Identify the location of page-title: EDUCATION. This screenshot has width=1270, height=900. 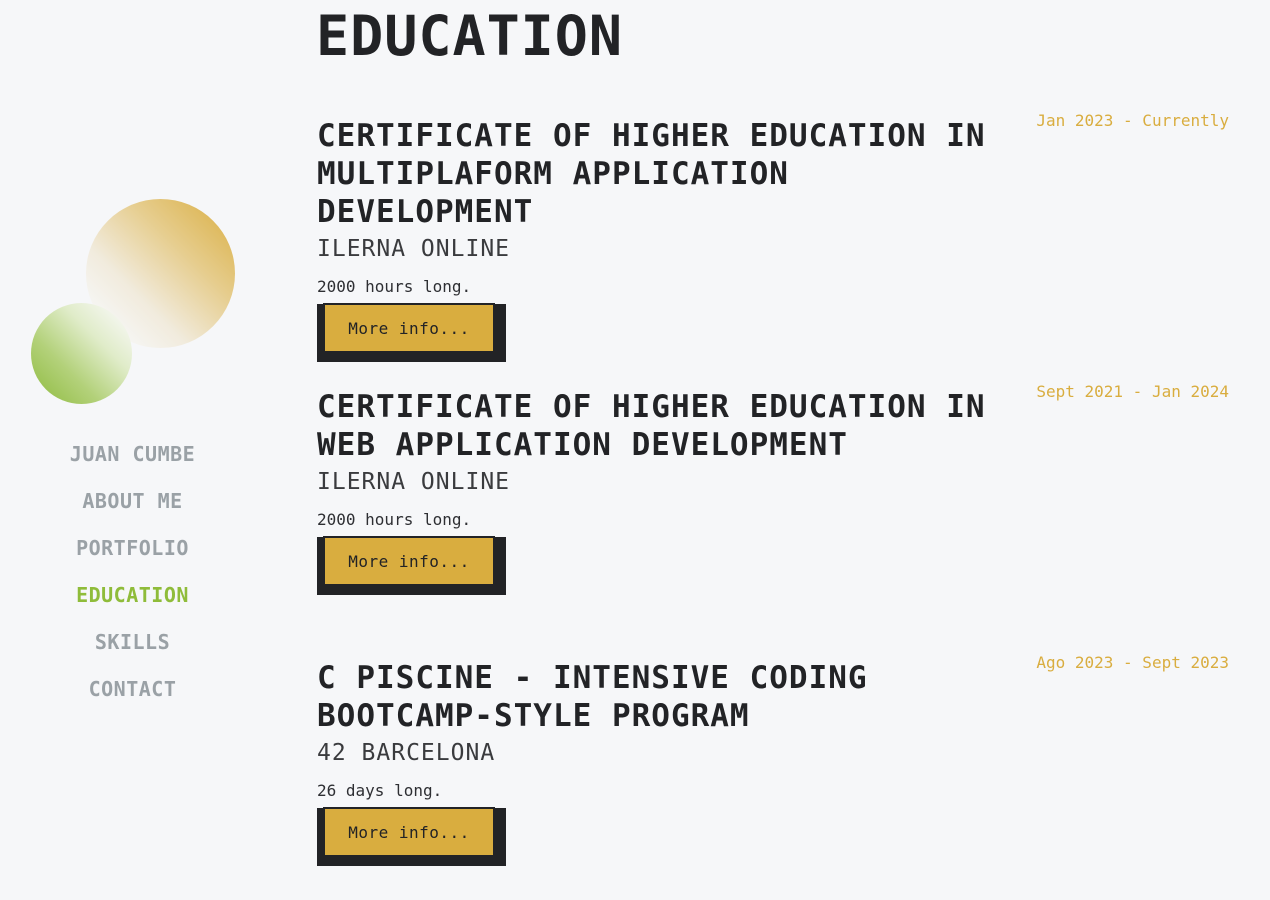
(470, 36).